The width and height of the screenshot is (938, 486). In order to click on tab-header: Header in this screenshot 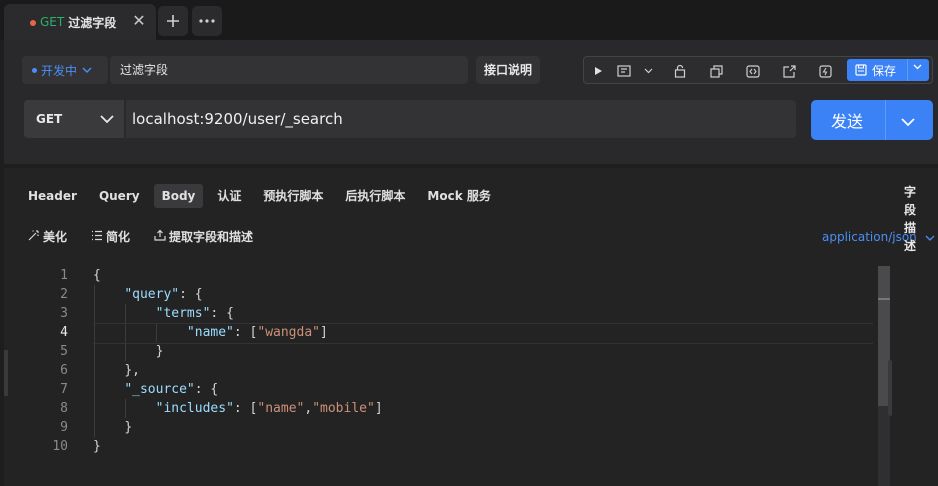, I will do `click(52, 196)`.